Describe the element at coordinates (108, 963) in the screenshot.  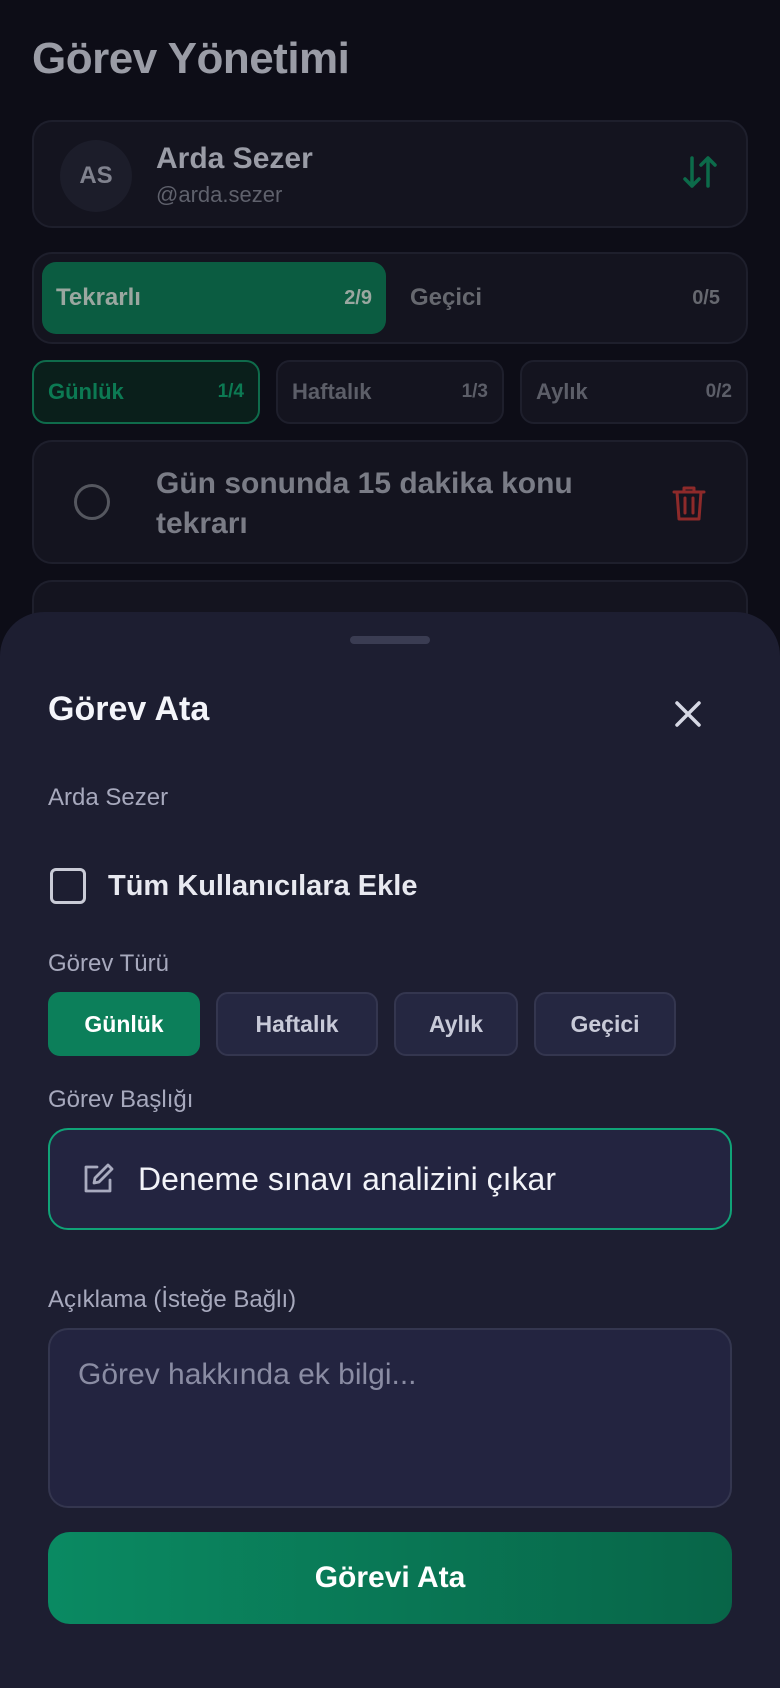
I see `task-type-label: Görev Türü` at that location.